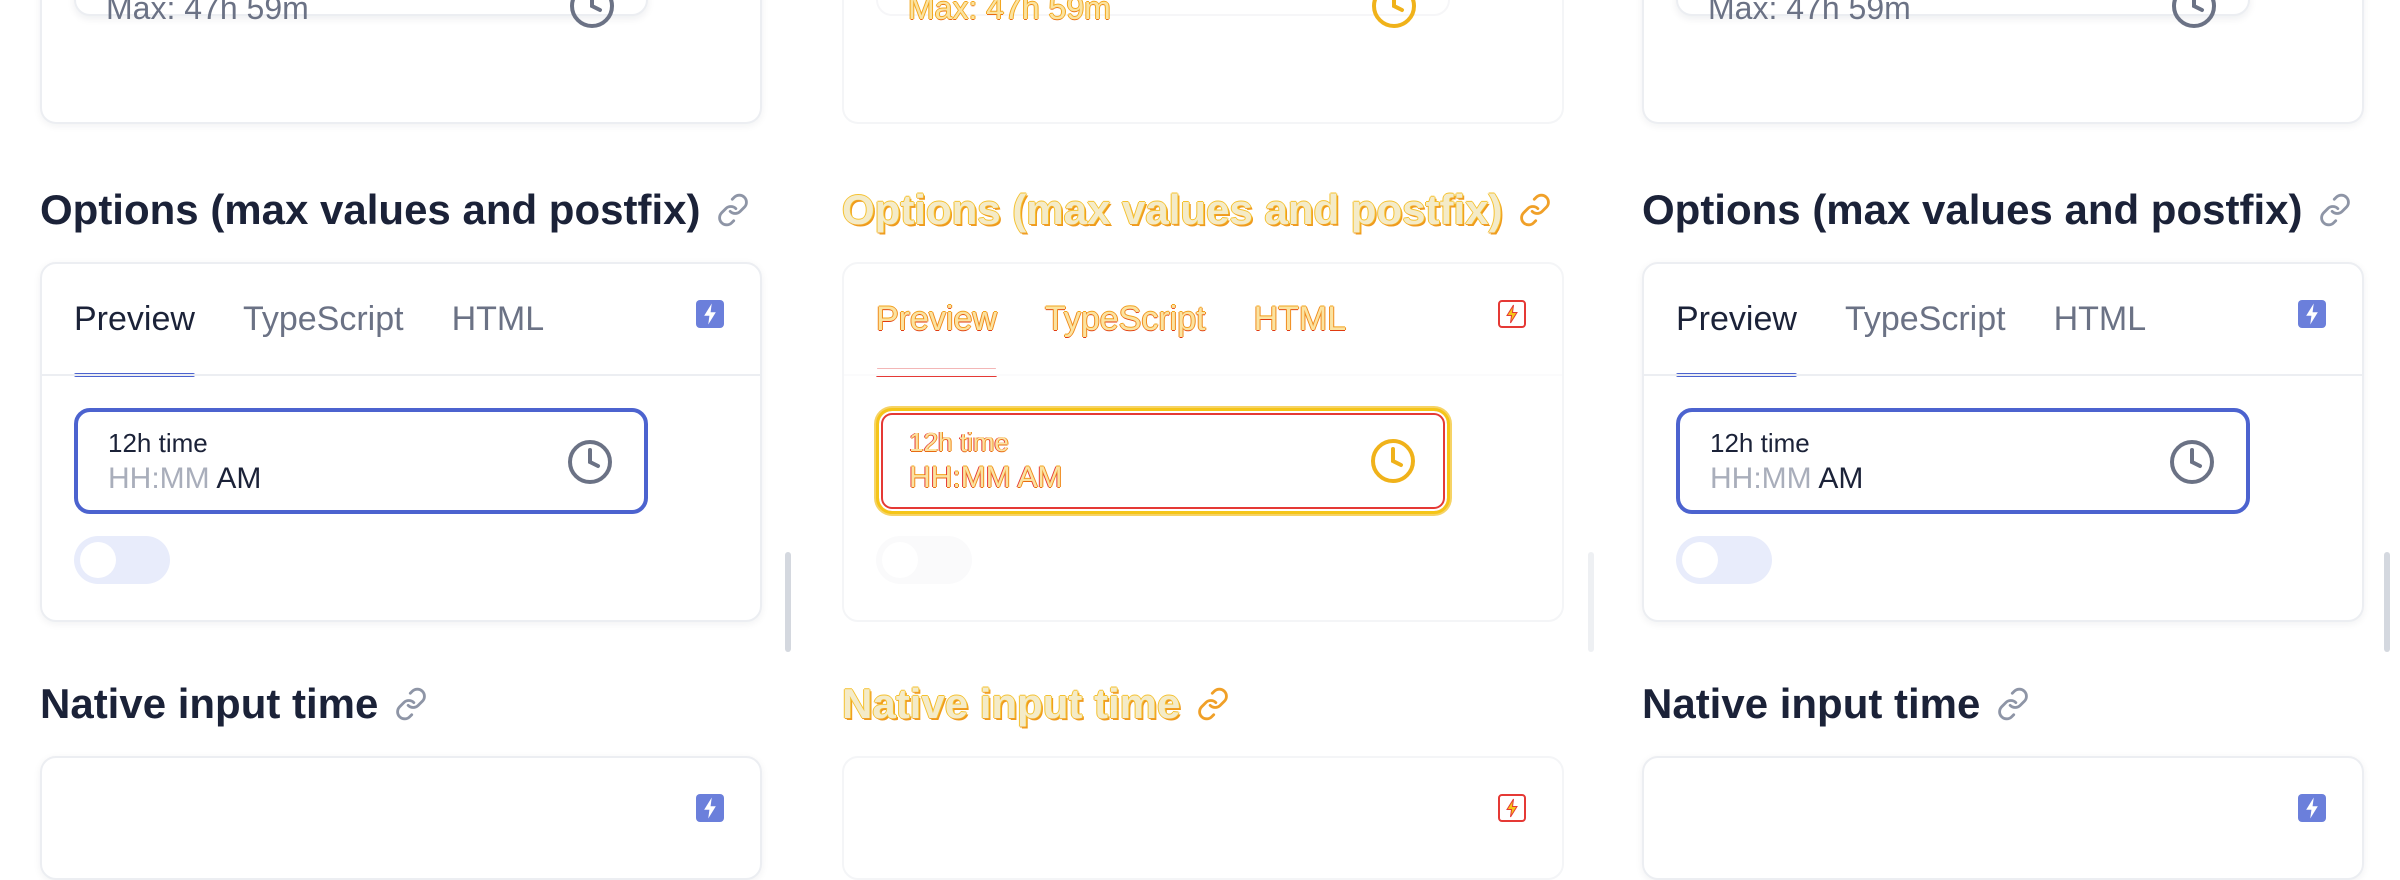 The height and width of the screenshot is (880, 2400). I want to click on scrollbar-thumb-middle, so click(1591, 602).